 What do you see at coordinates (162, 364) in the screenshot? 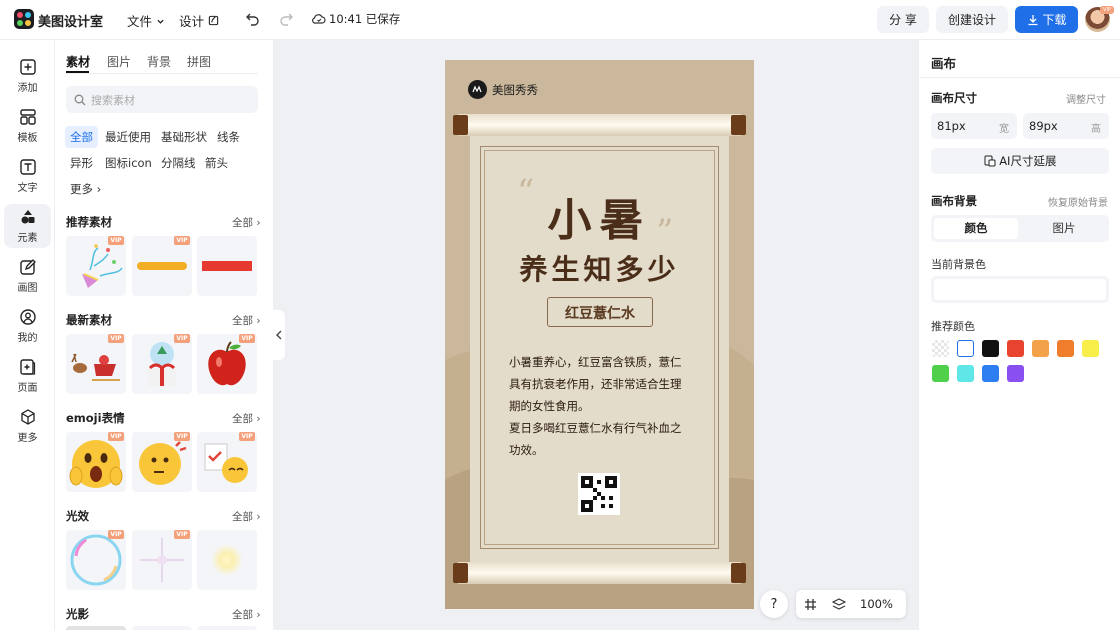
I see `asset-snow-globe-gift: VIP` at bounding box center [162, 364].